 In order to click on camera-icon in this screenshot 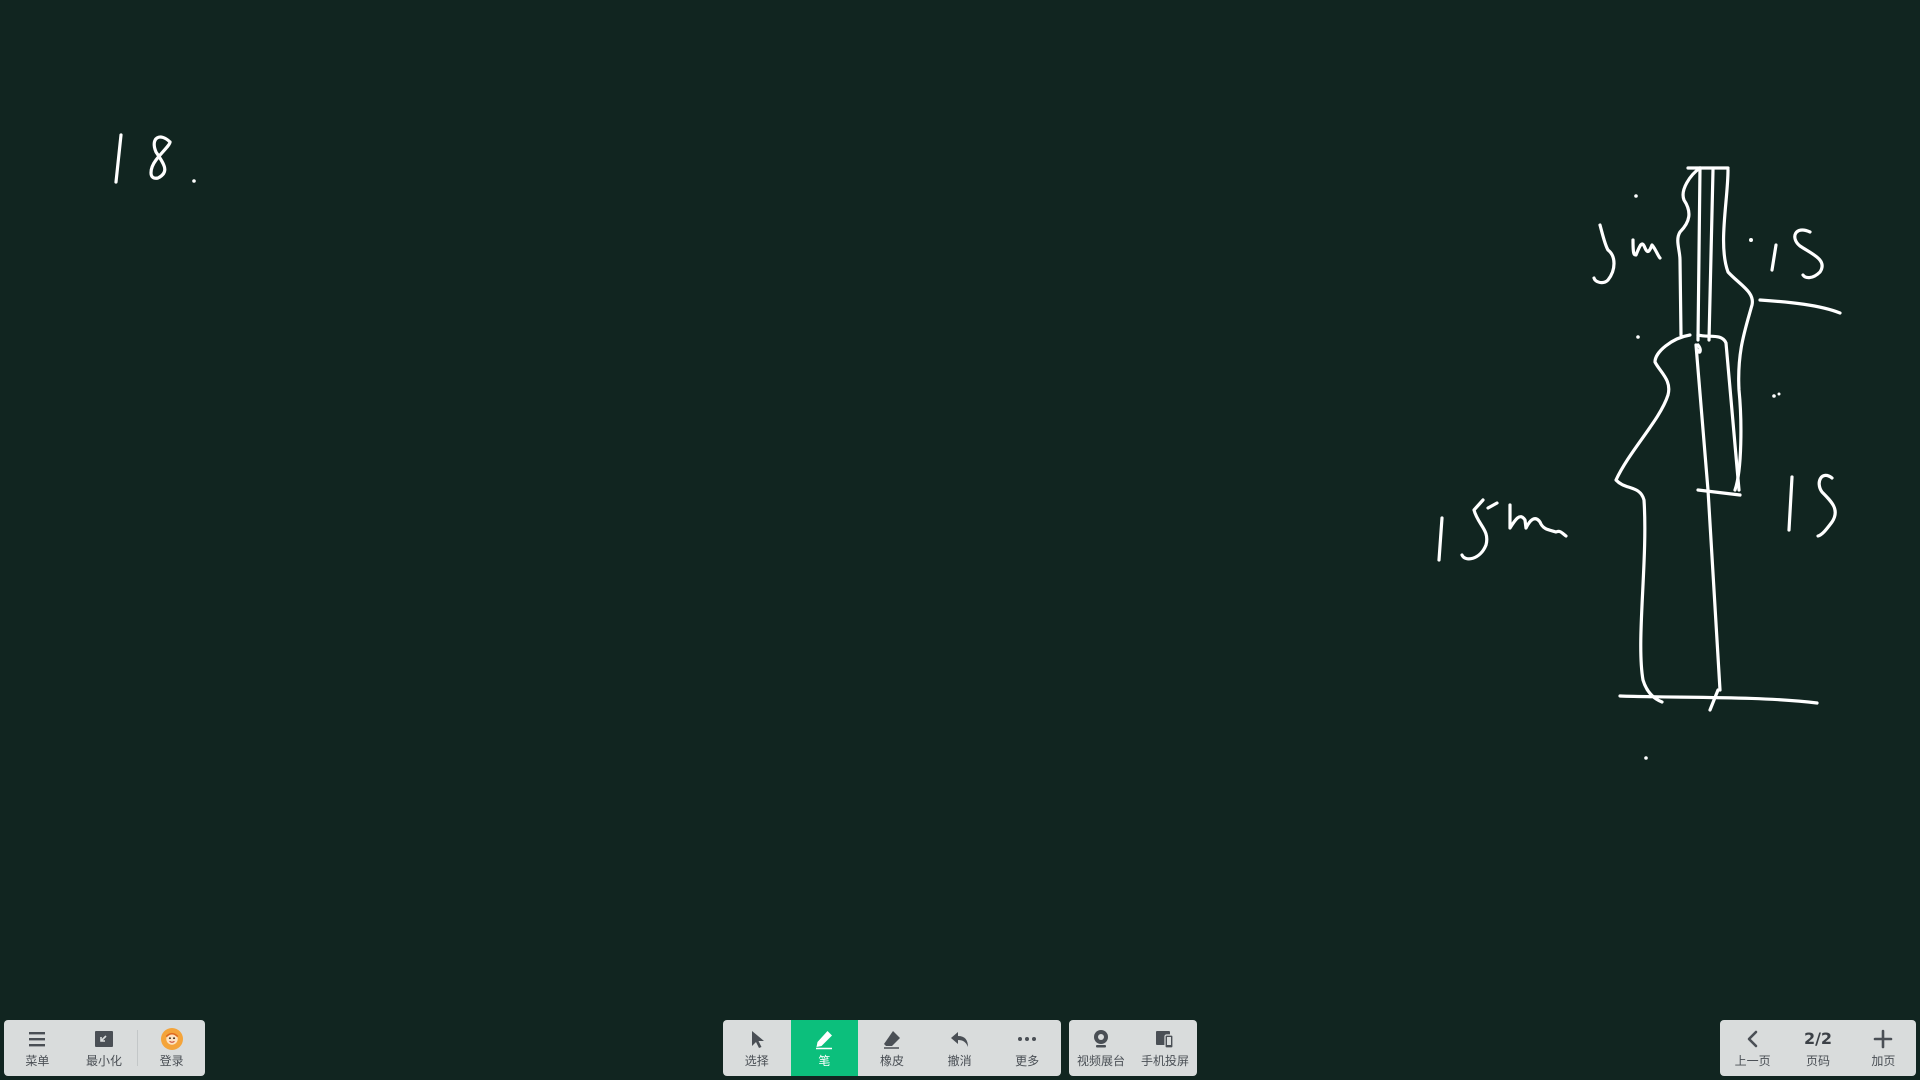, I will do `click(1101, 1039)`.